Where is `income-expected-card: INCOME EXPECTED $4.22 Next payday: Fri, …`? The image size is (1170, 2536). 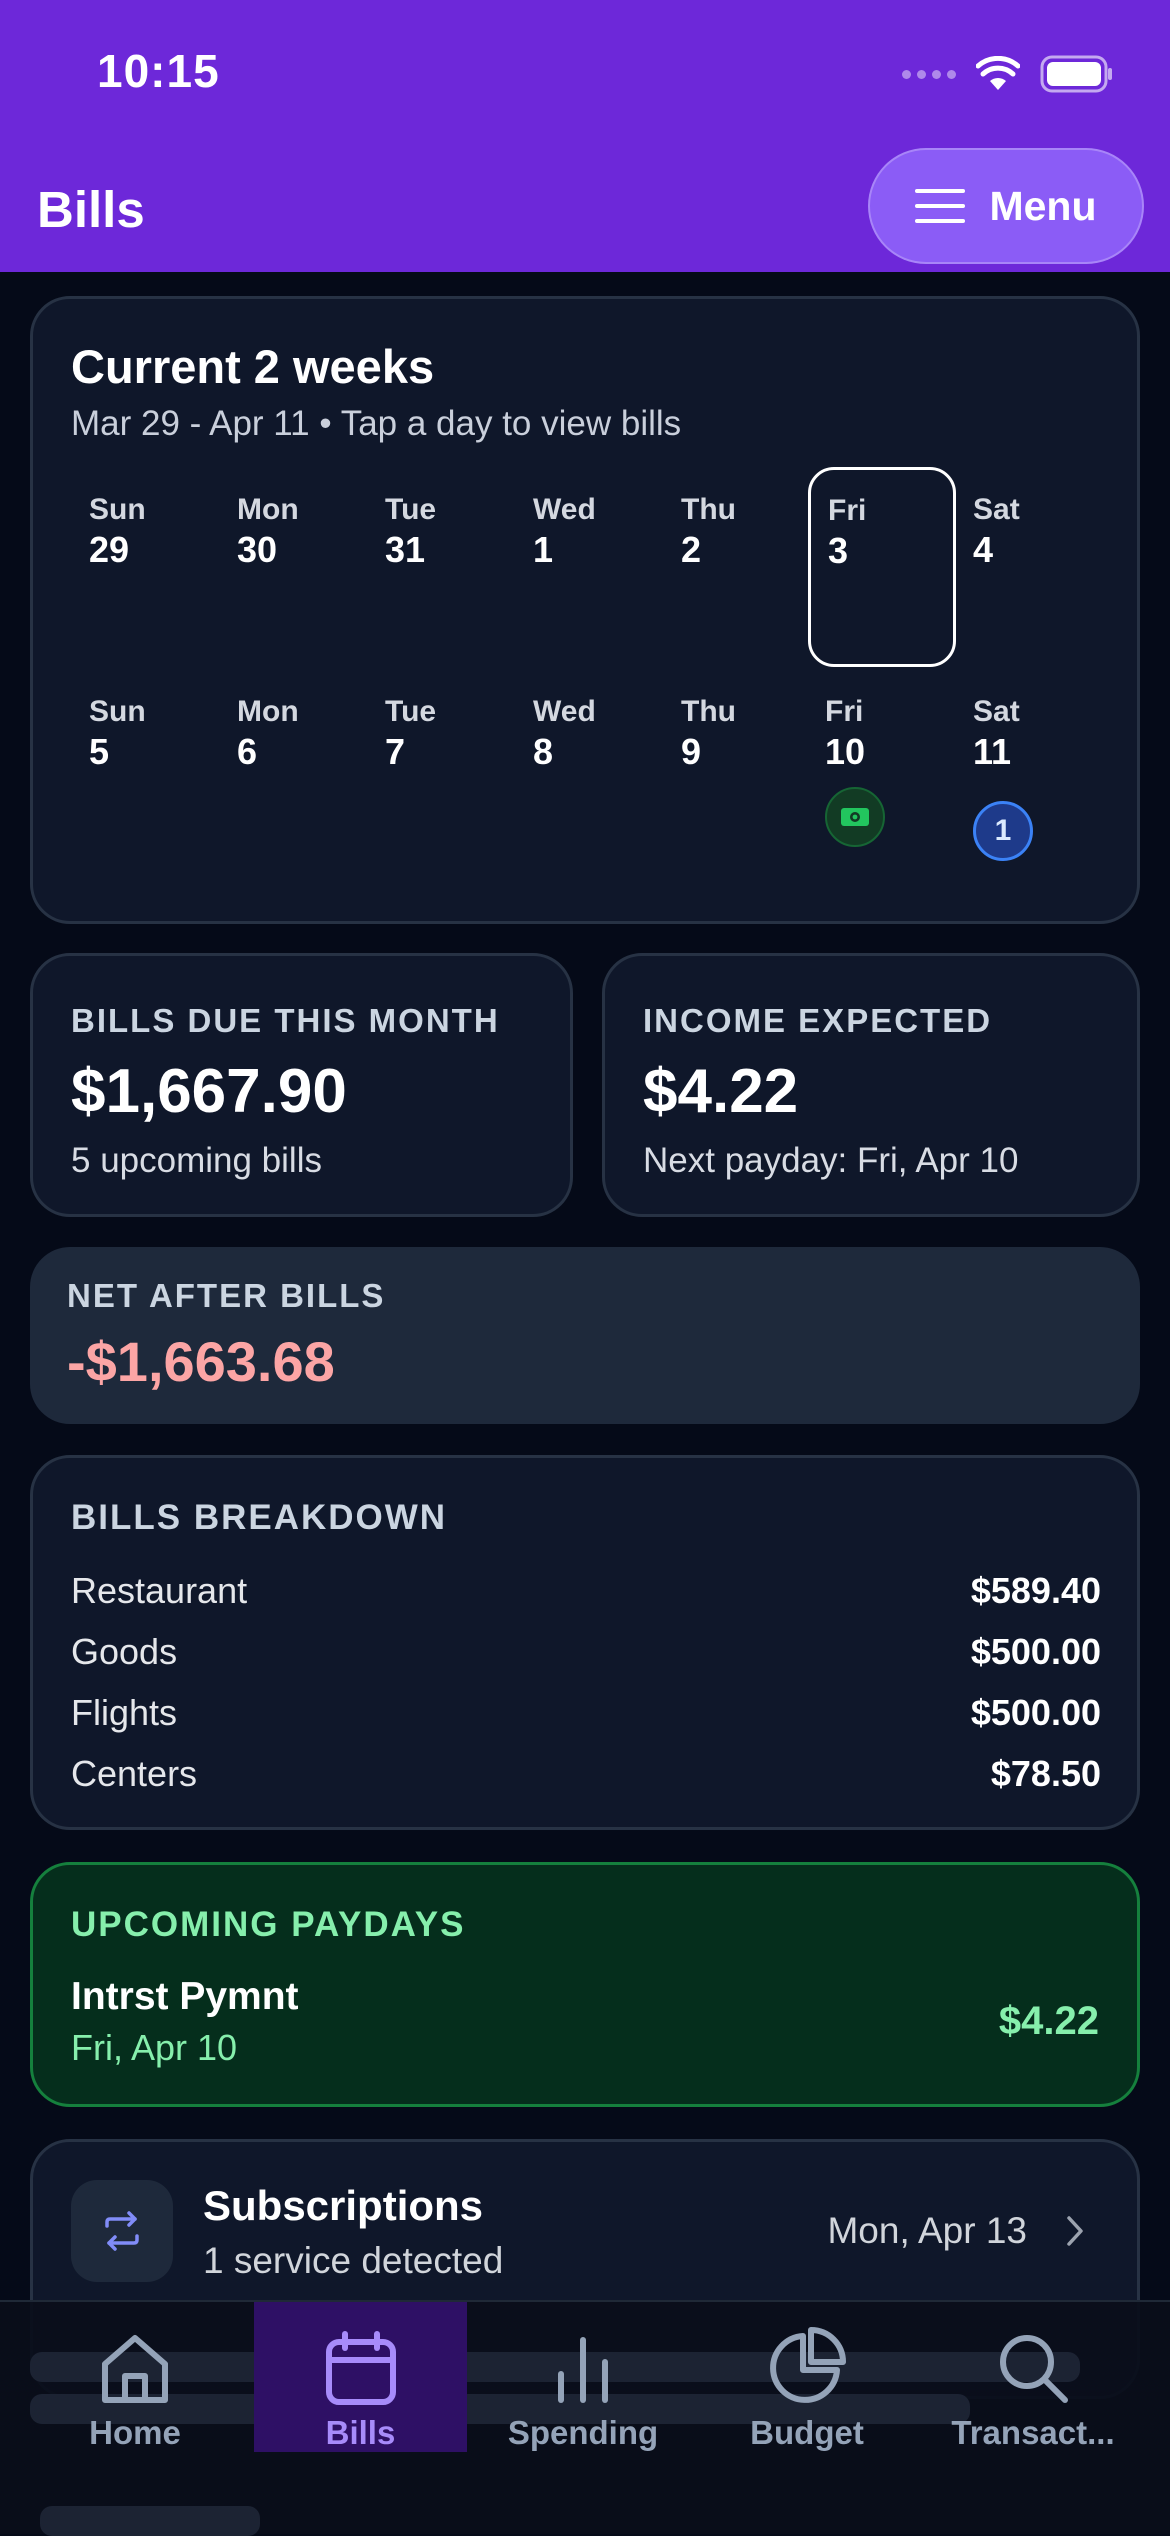 income-expected-card: INCOME EXPECTED $4.22 Next payday: Fri, … is located at coordinates (871, 1085).